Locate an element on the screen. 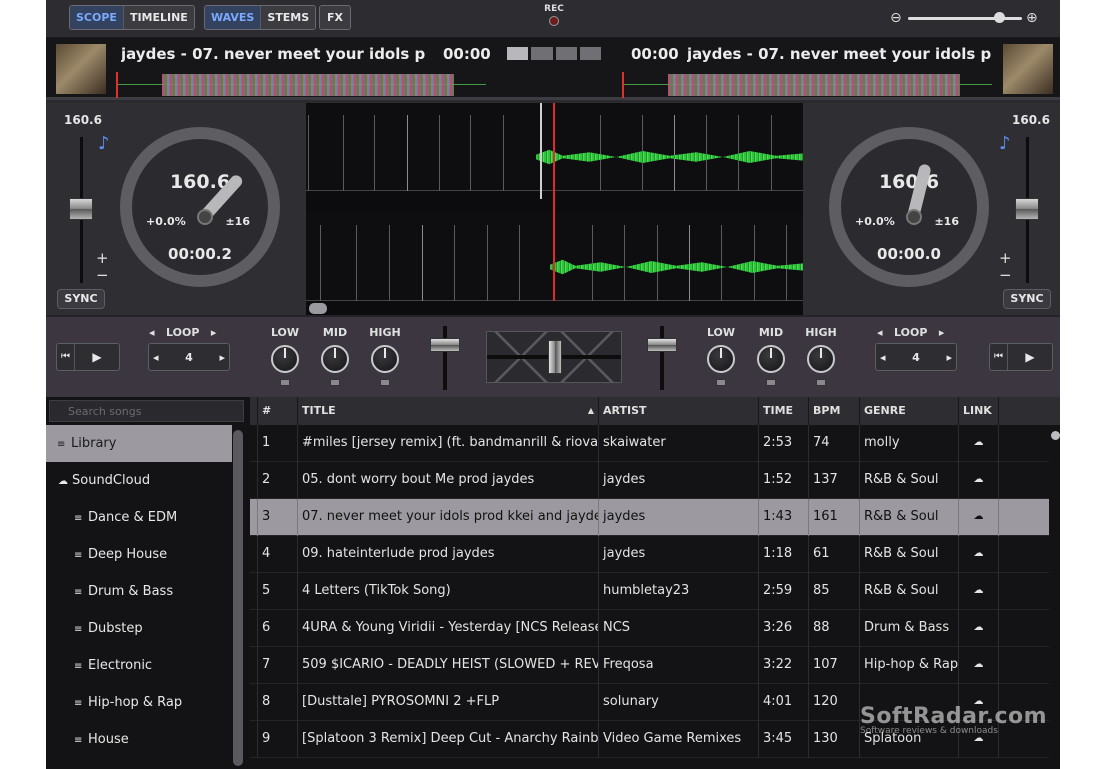  deck-a-high-kill-button is located at coordinates (385, 382).